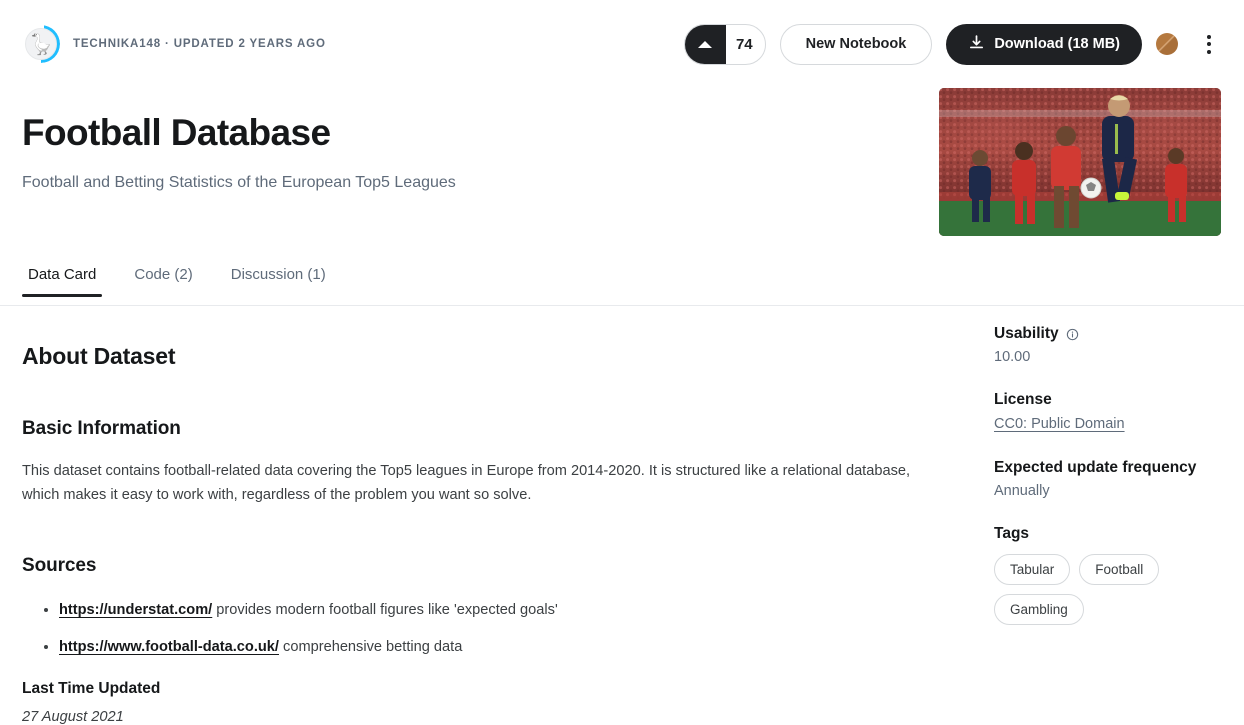  I want to click on update-frequency-block: Expected update frequency Annually, so click(1109, 479).